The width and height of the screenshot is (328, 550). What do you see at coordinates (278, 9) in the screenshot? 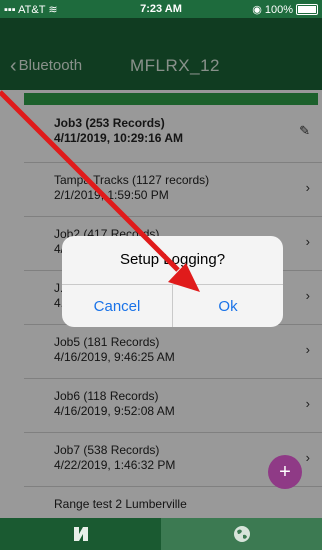
I see `battery-percent: 100%` at bounding box center [278, 9].